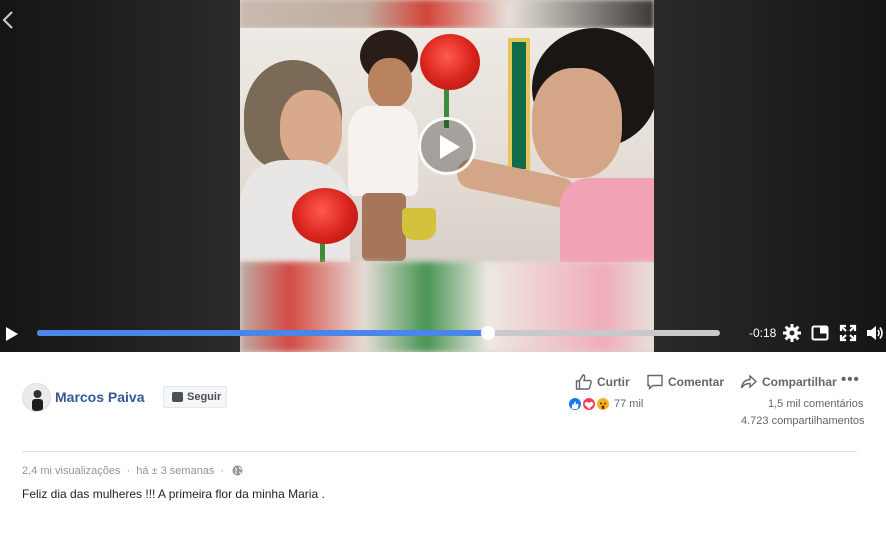 This screenshot has height=555, width=886. What do you see at coordinates (803, 421) in the screenshot?
I see `shares-count: 4.723 compartilhamentos` at bounding box center [803, 421].